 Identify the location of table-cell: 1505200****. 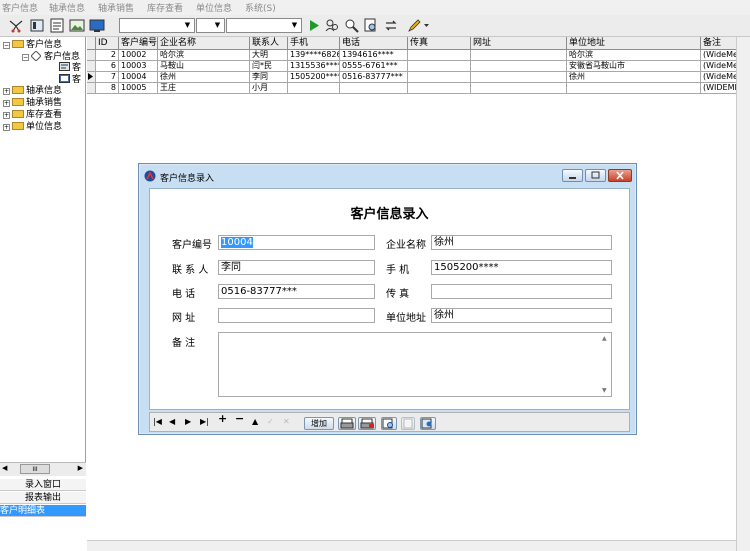
(314, 77).